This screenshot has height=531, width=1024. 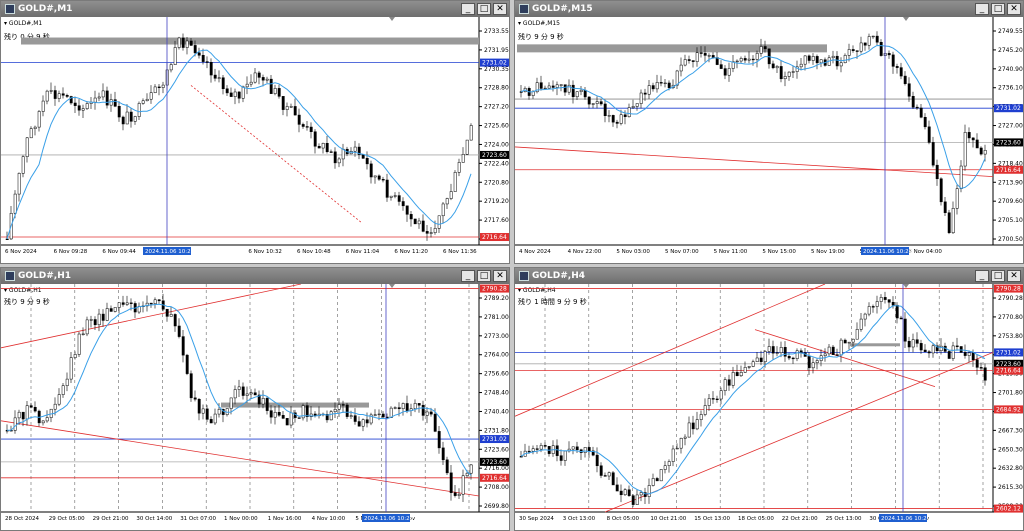 I want to click on time-tick-label: 6 Nov 04:00, so click(x=925, y=252).